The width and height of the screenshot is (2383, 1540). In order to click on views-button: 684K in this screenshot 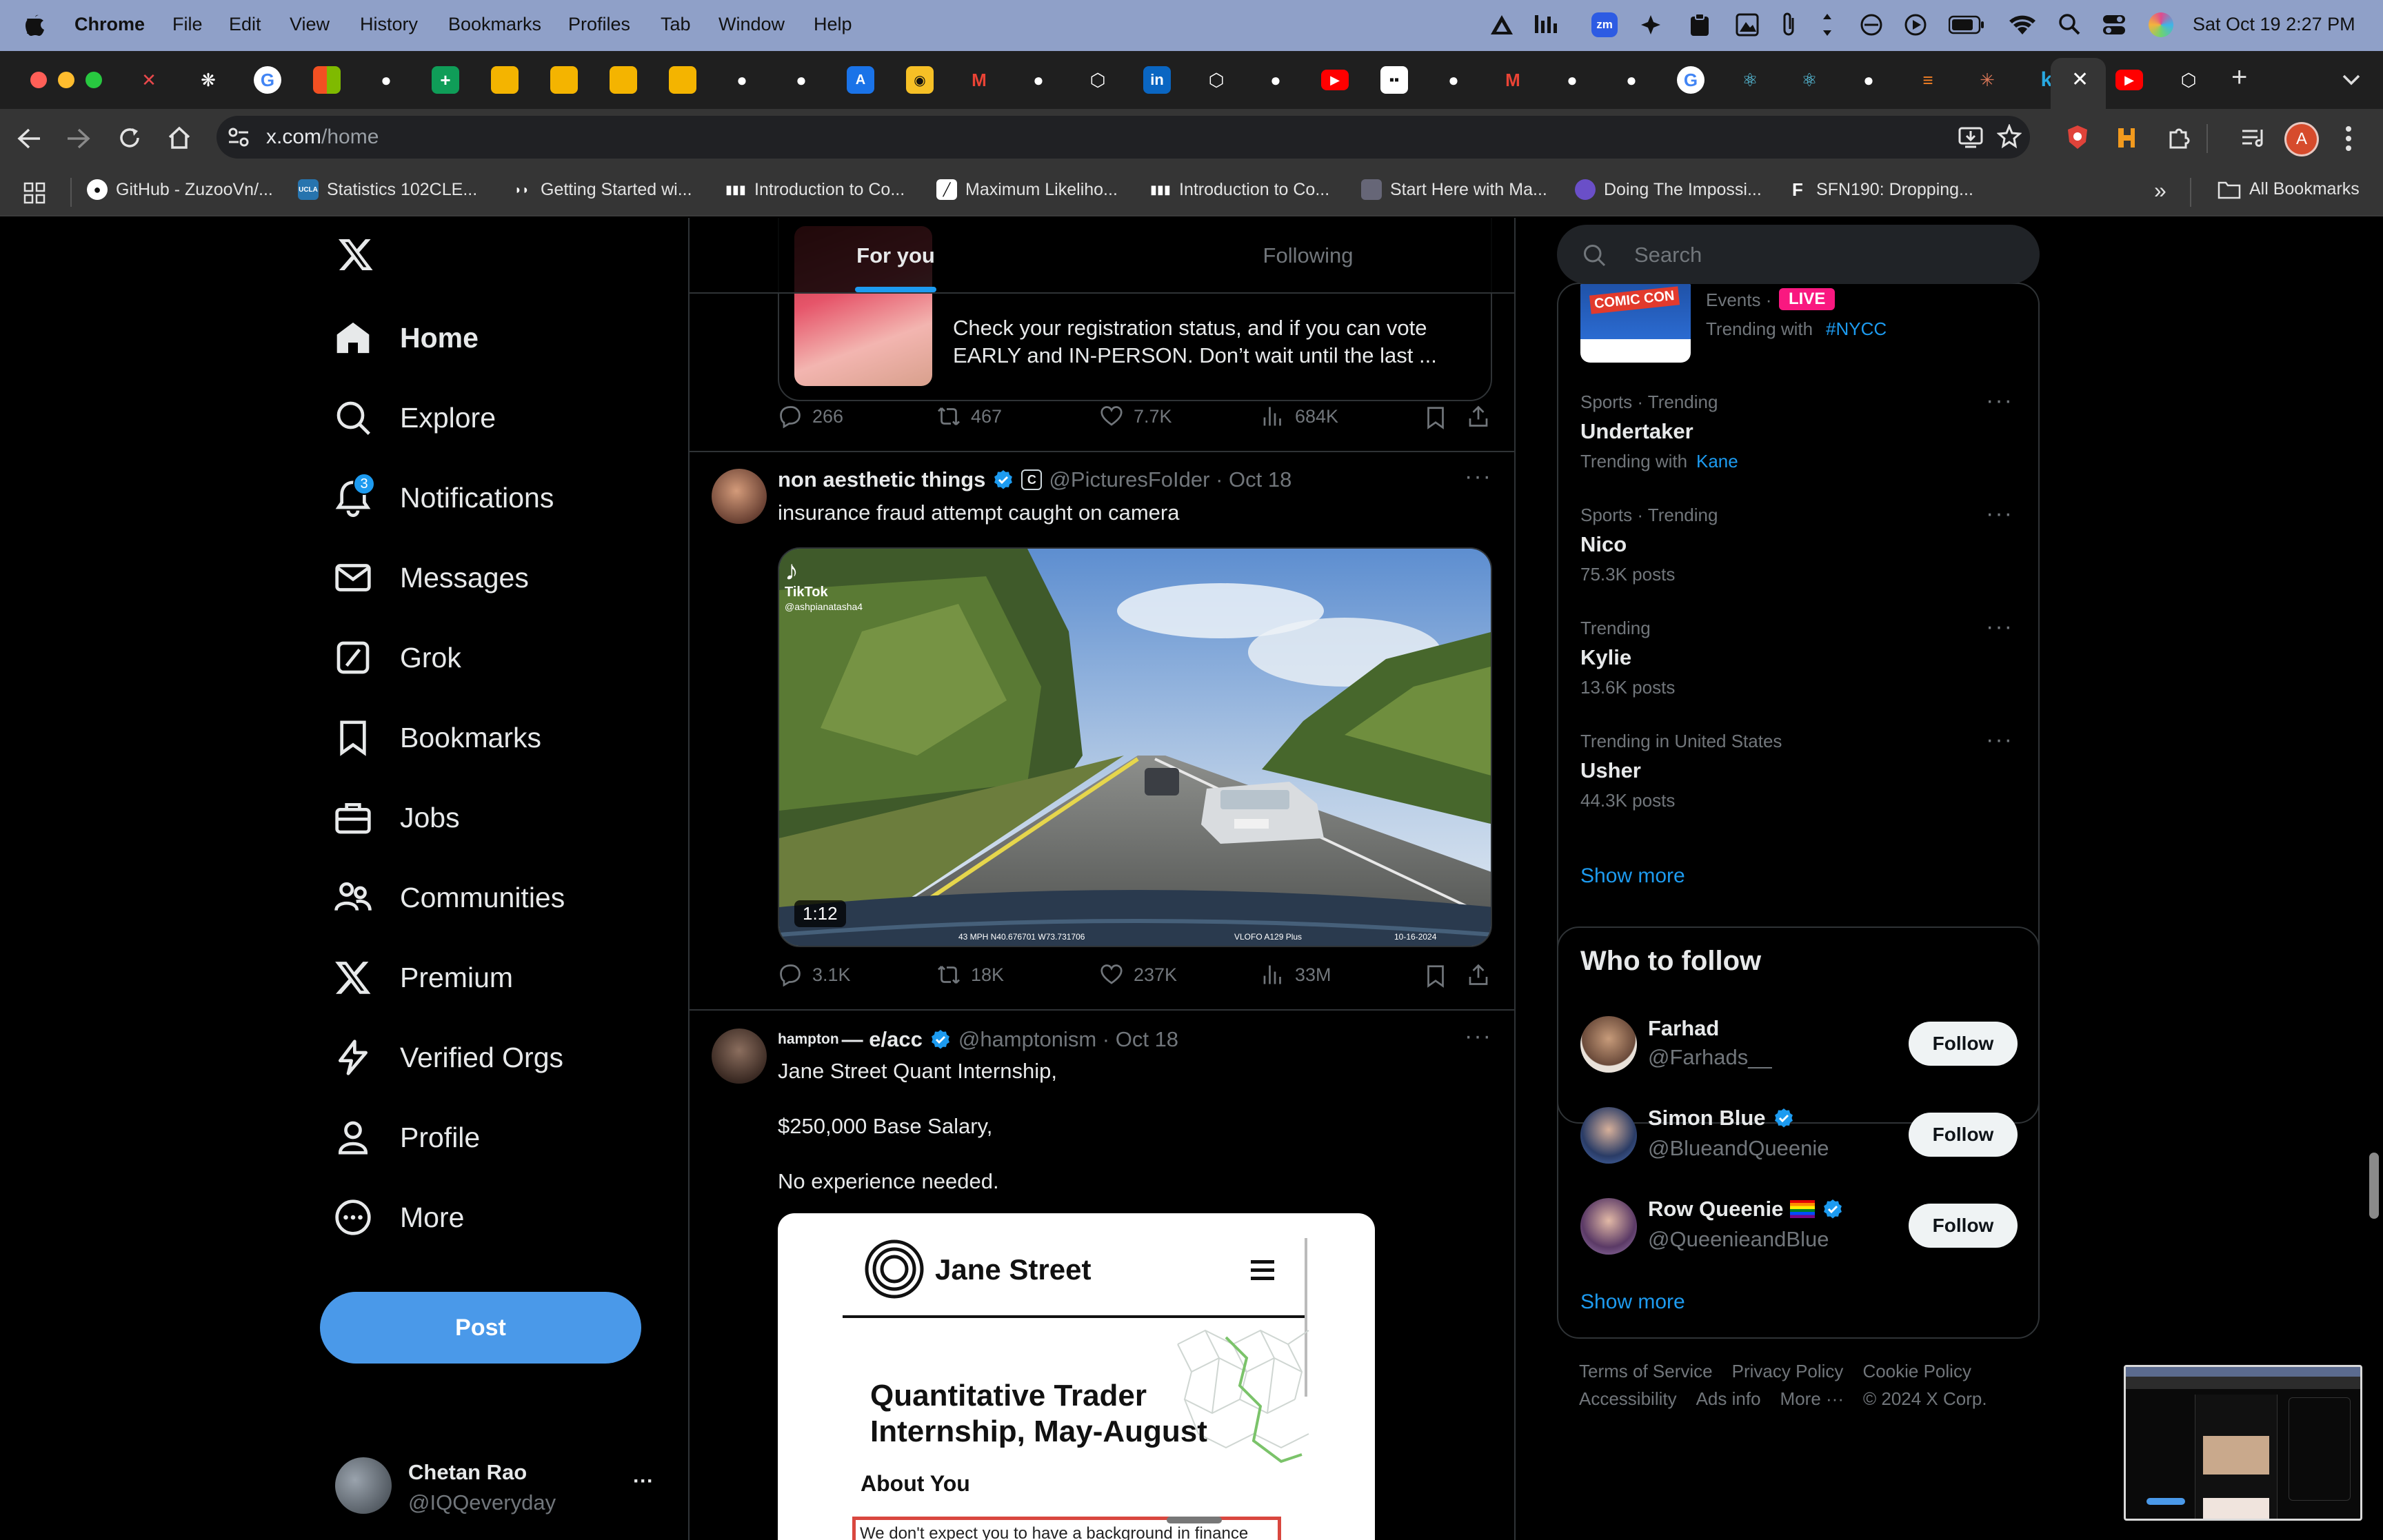, I will do `click(1299, 417)`.